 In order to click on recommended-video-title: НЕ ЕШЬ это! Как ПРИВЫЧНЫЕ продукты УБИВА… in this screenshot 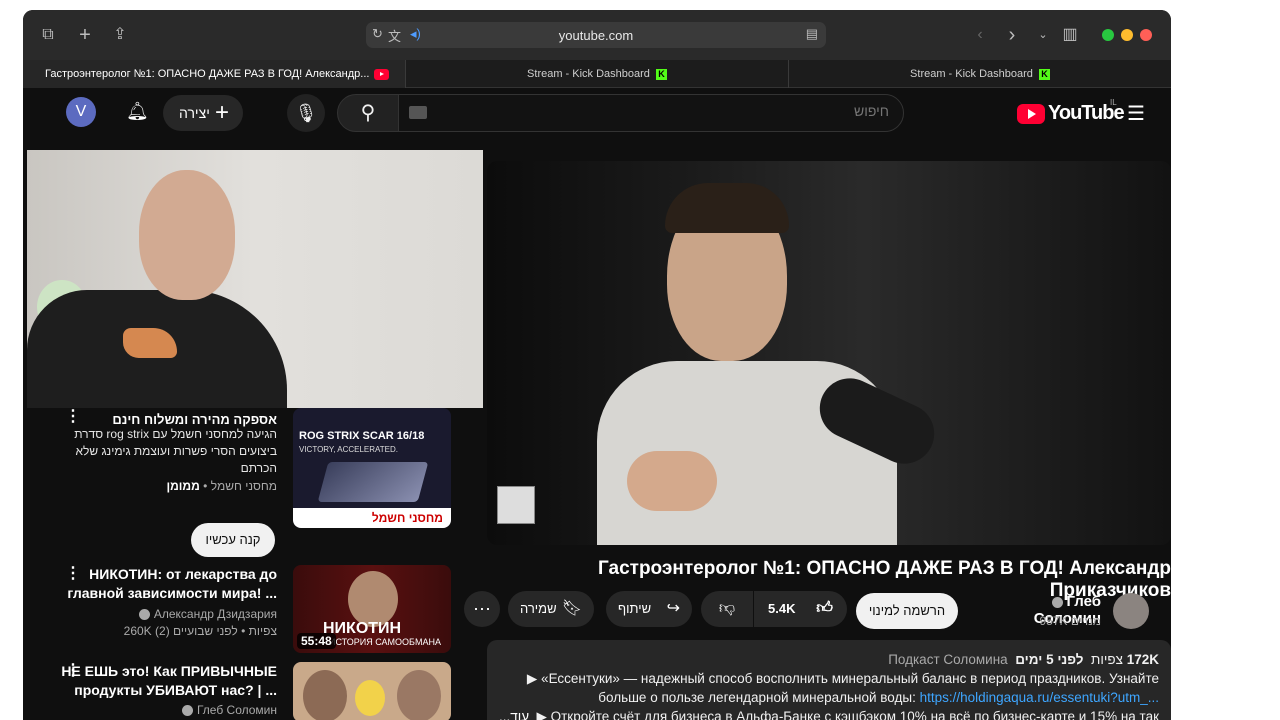, I will do `click(169, 680)`.